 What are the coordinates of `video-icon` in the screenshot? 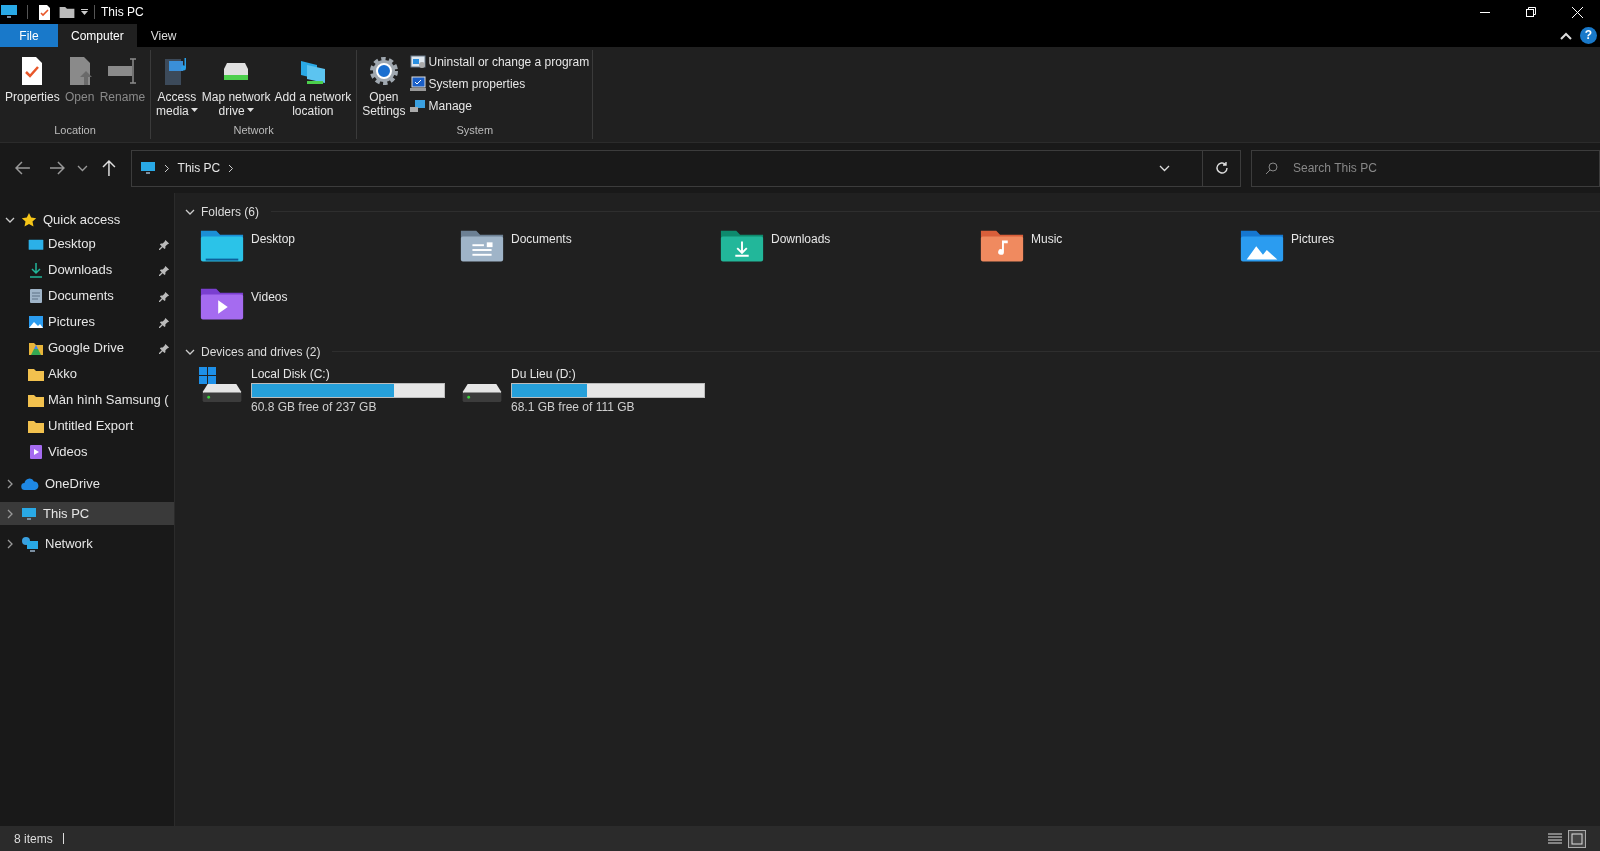 It's located at (36, 452).